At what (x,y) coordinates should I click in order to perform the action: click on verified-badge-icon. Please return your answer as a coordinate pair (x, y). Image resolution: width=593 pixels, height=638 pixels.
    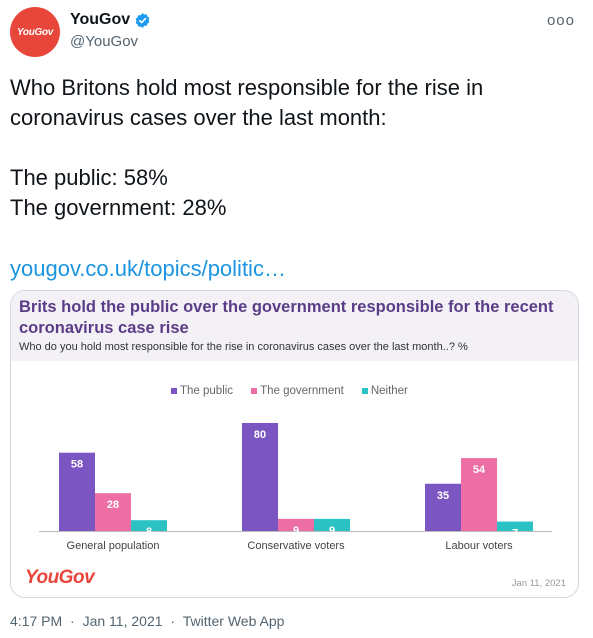
    Looking at the image, I should click on (142, 20).